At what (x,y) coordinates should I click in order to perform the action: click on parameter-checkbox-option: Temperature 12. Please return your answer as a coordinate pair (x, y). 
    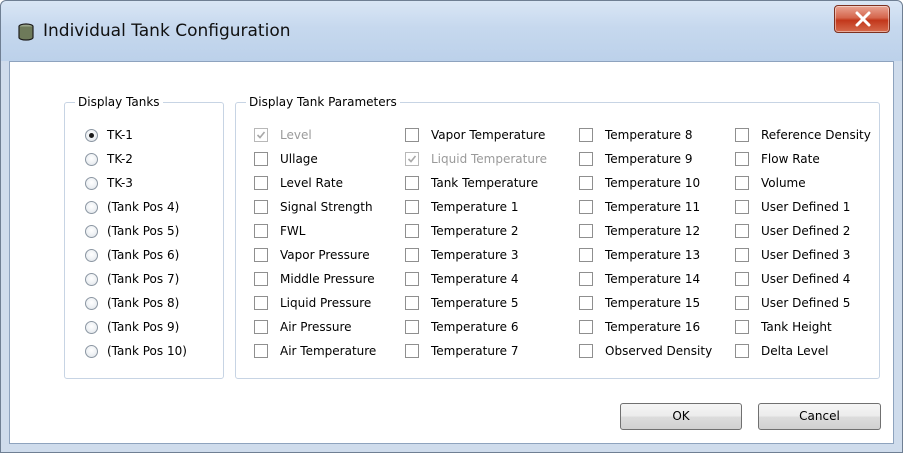
    Looking at the image, I should click on (639, 231).